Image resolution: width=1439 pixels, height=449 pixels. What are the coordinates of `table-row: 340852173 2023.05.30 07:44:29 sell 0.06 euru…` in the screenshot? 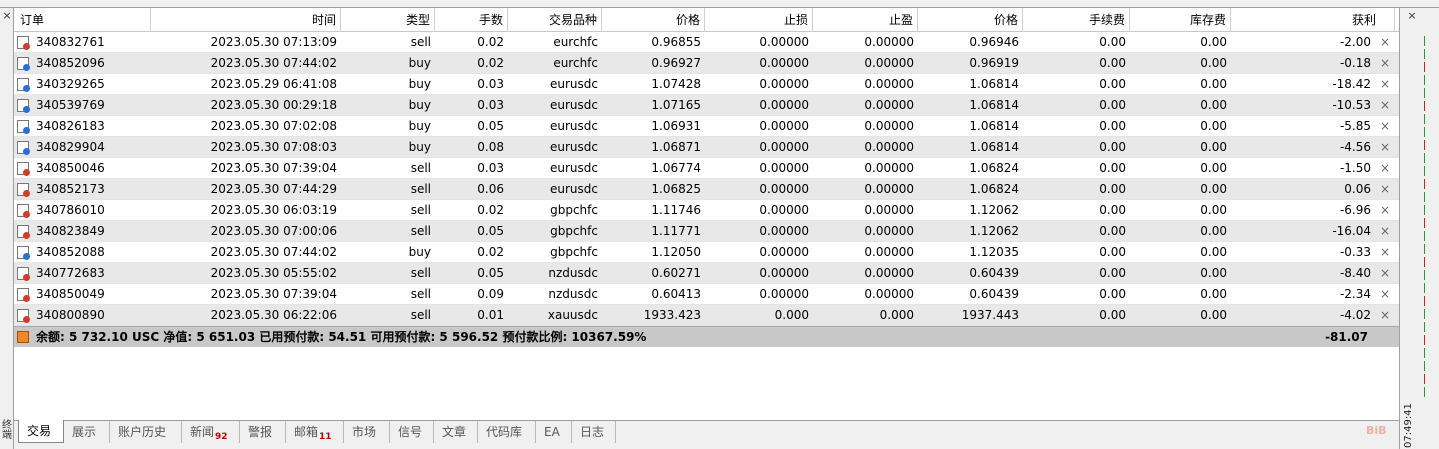 It's located at (706, 189).